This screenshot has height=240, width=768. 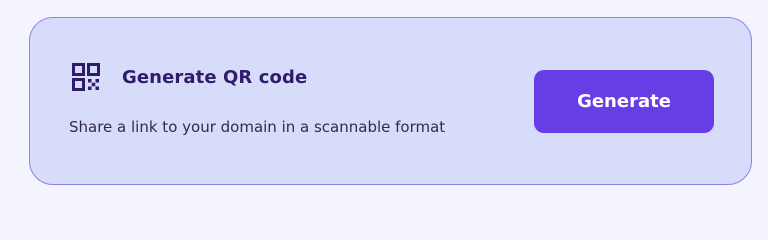 What do you see at coordinates (86, 77) in the screenshot?
I see `qr-code-icon` at bounding box center [86, 77].